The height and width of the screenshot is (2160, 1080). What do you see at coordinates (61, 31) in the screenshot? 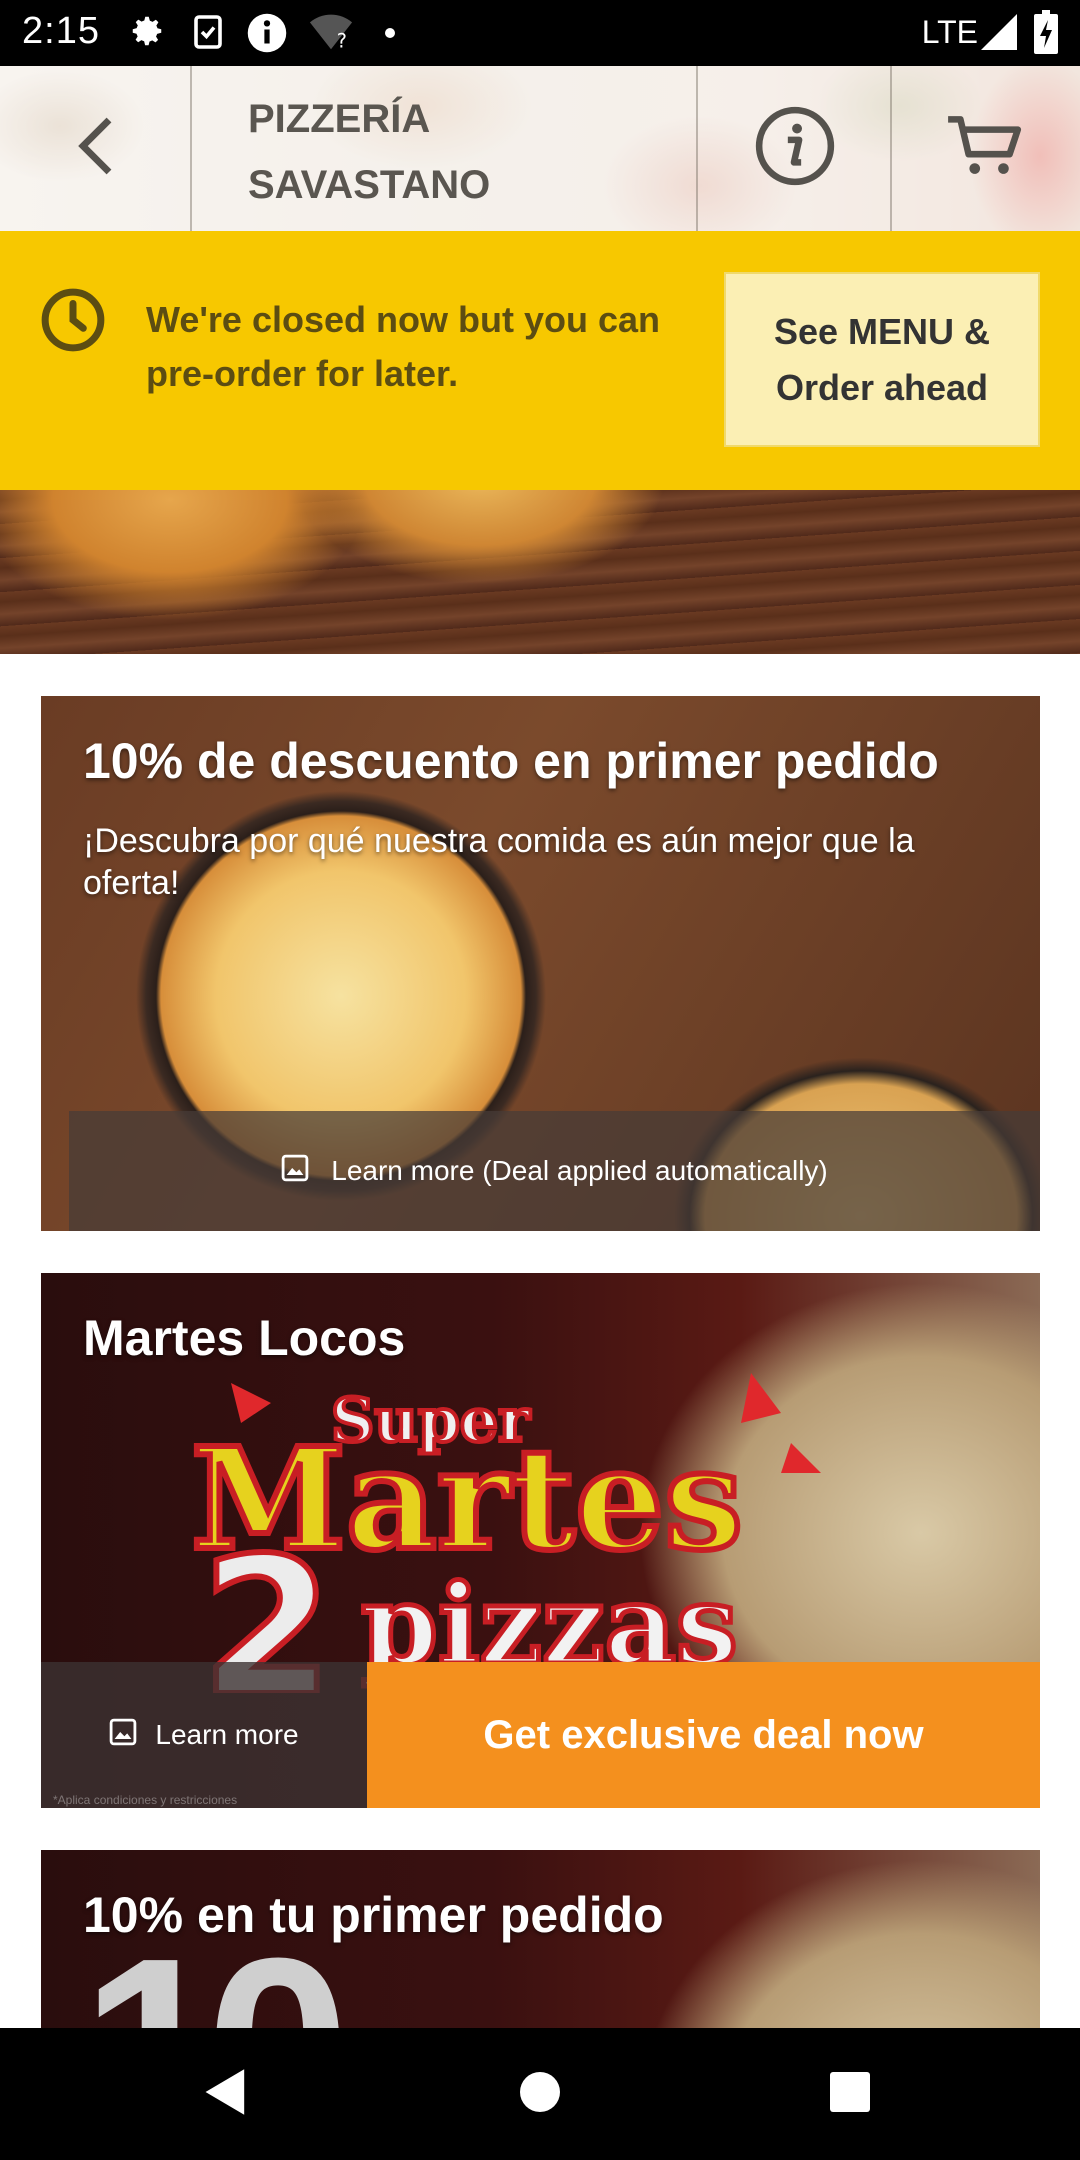
I see `status-time: 2:15` at bounding box center [61, 31].